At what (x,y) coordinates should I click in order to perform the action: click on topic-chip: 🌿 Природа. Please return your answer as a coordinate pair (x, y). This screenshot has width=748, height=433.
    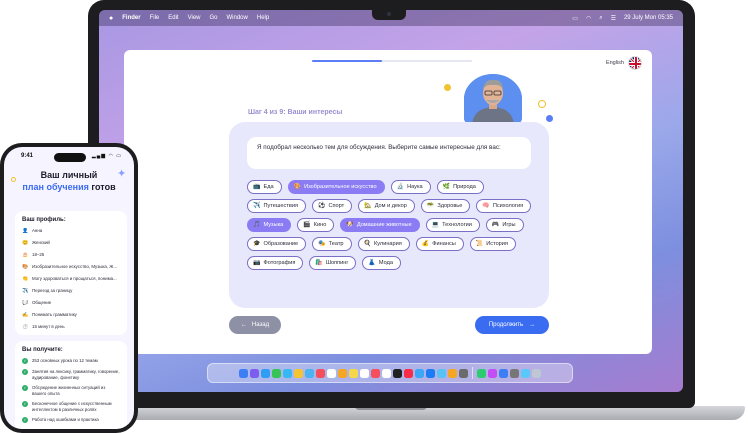
    Looking at the image, I should click on (460, 187).